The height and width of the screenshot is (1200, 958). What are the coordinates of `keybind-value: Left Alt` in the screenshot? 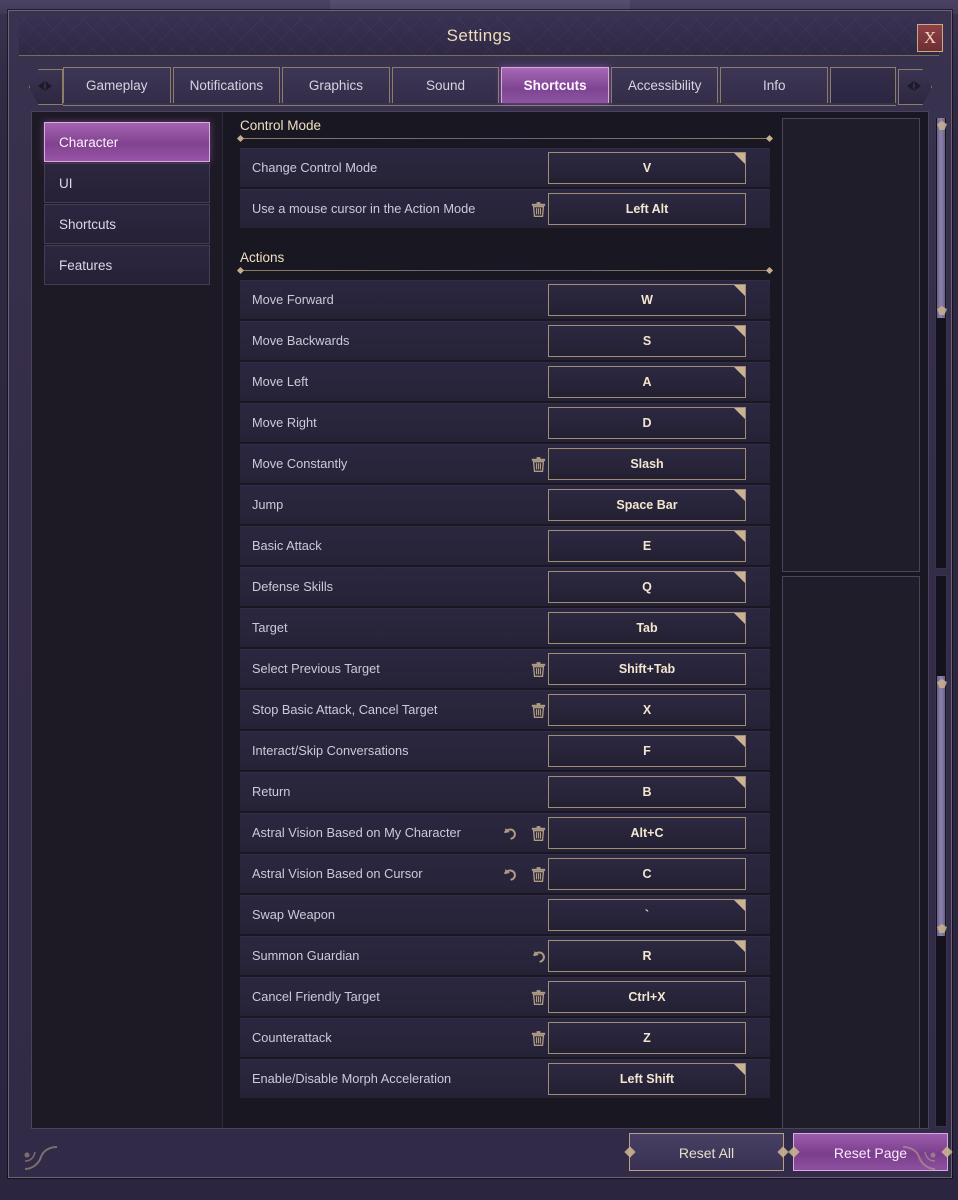 It's located at (647, 209).